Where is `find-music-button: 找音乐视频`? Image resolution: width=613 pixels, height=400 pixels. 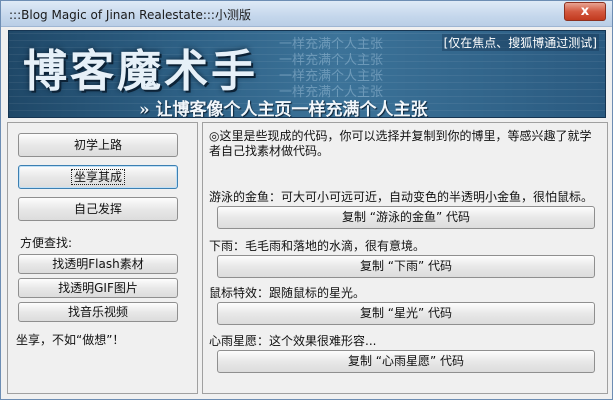
find-music-button: 找音乐视频 is located at coordinates (98, 312).